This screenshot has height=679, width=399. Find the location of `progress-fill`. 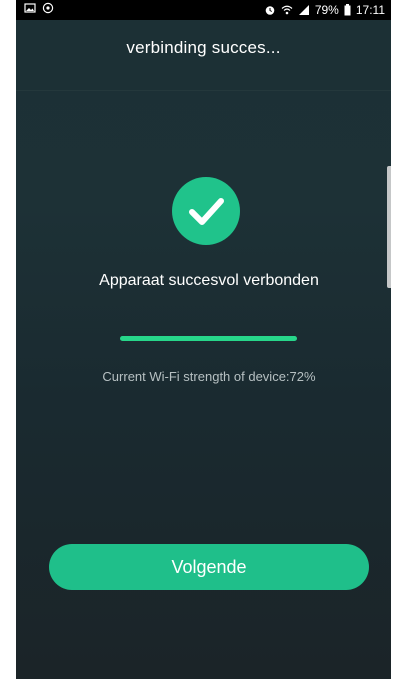

progress-fill is located at coordinates (208, 338).